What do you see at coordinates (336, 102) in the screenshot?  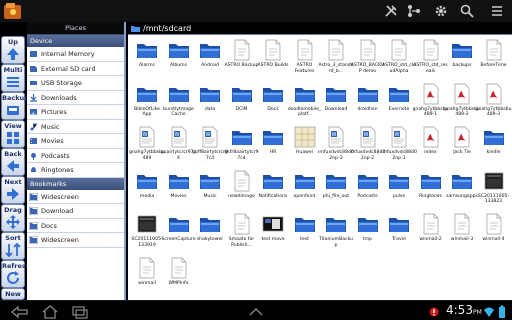 I see `file-item: Download` at bounding box center [336, 102].